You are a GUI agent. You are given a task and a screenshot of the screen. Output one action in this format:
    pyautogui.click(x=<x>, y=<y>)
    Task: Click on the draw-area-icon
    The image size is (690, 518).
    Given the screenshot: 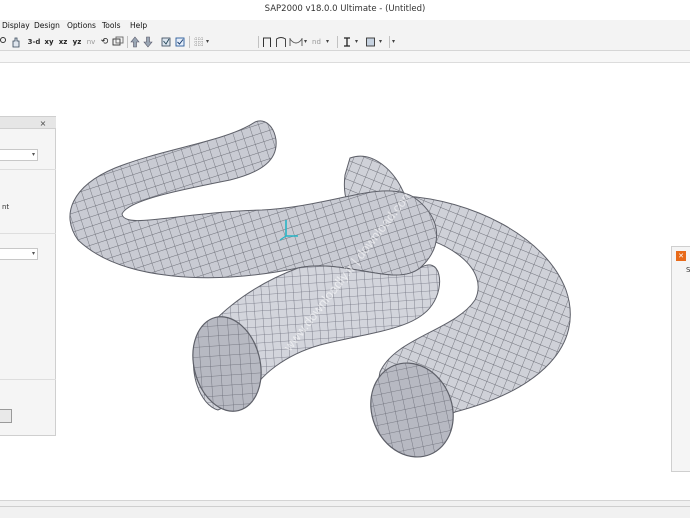 What is the action you would take?
    pyautogui.click(x=370, y=42)
    